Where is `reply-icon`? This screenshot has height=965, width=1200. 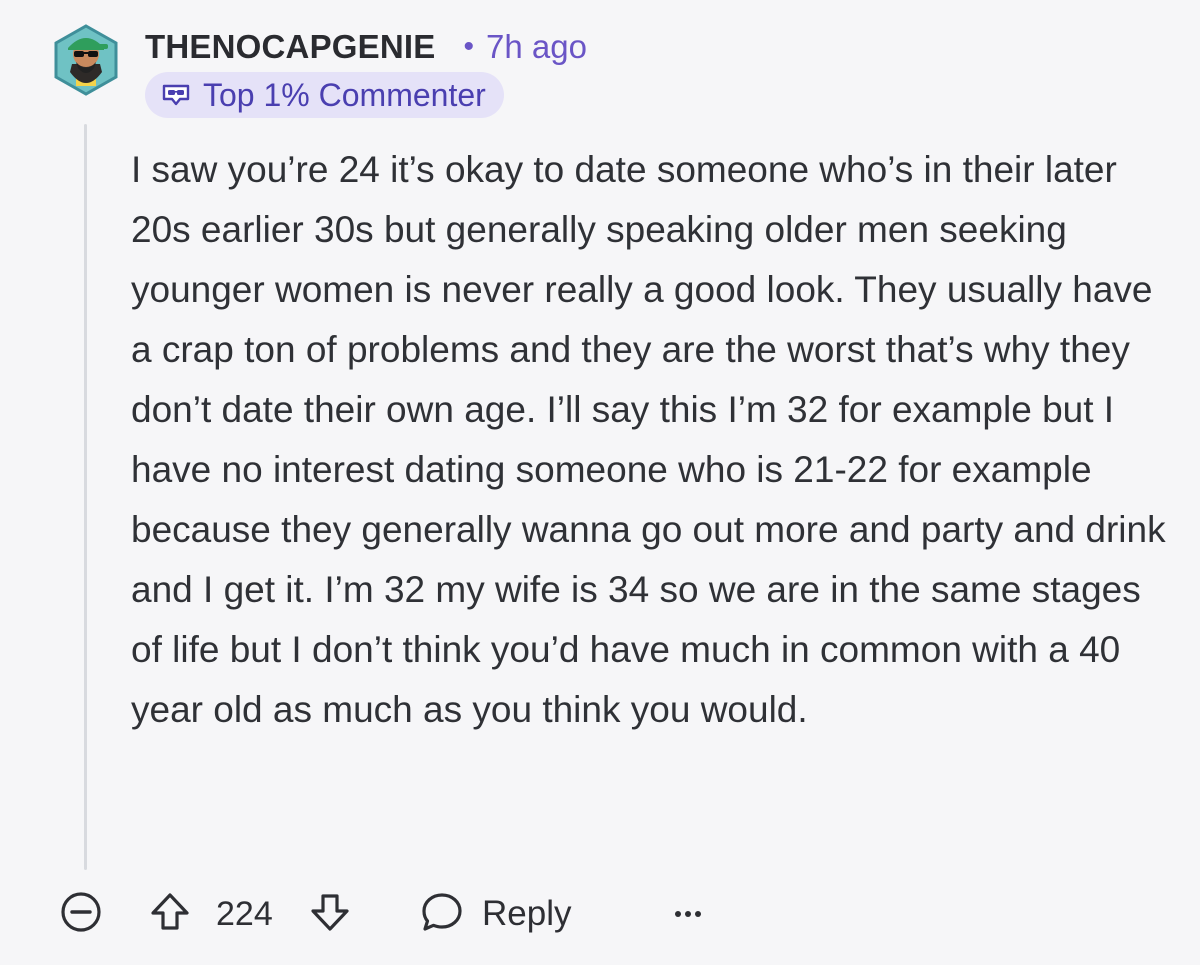 reply-icon is located at coordinates (442, 914).